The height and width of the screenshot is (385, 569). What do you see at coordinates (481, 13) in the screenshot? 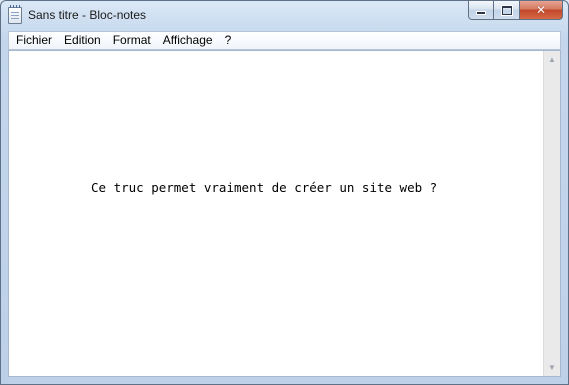
I see `minimize-icon` at bounding box center [481, 13].